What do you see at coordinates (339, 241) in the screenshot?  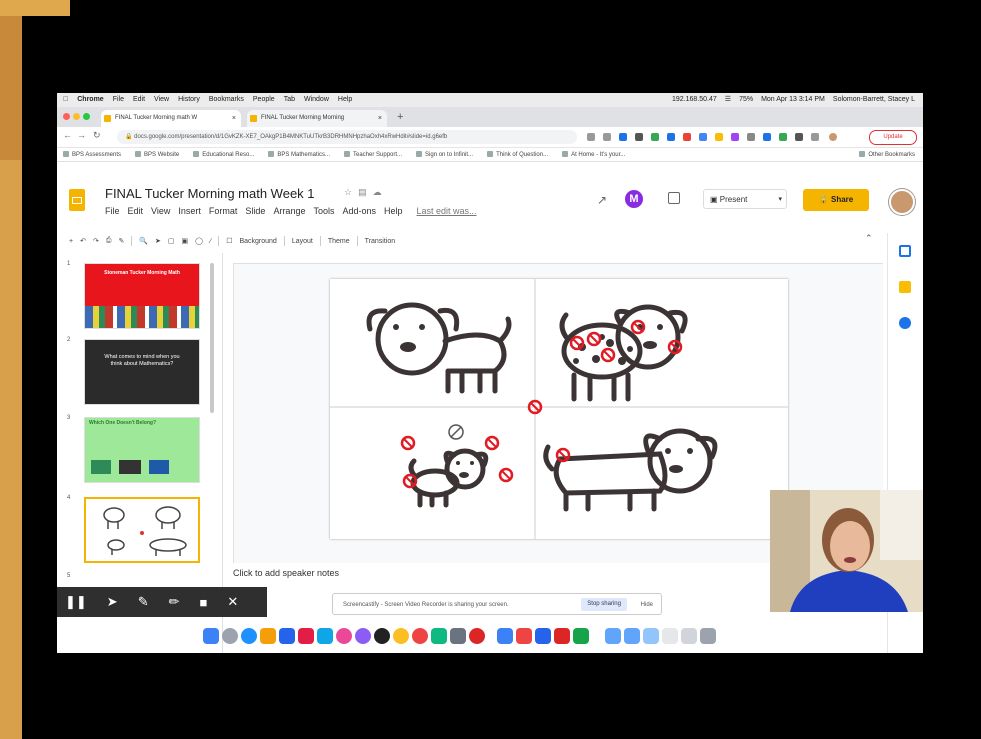 I see `toolbar-theme: Theme` at bounding box center [339, 241].